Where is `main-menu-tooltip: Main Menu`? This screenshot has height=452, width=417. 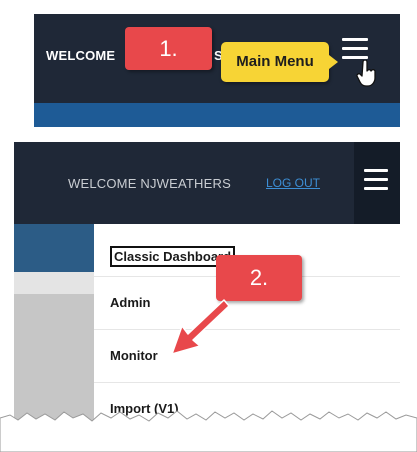
main-menu-tooltip: Main Menu is located at coordinates (279, 62).